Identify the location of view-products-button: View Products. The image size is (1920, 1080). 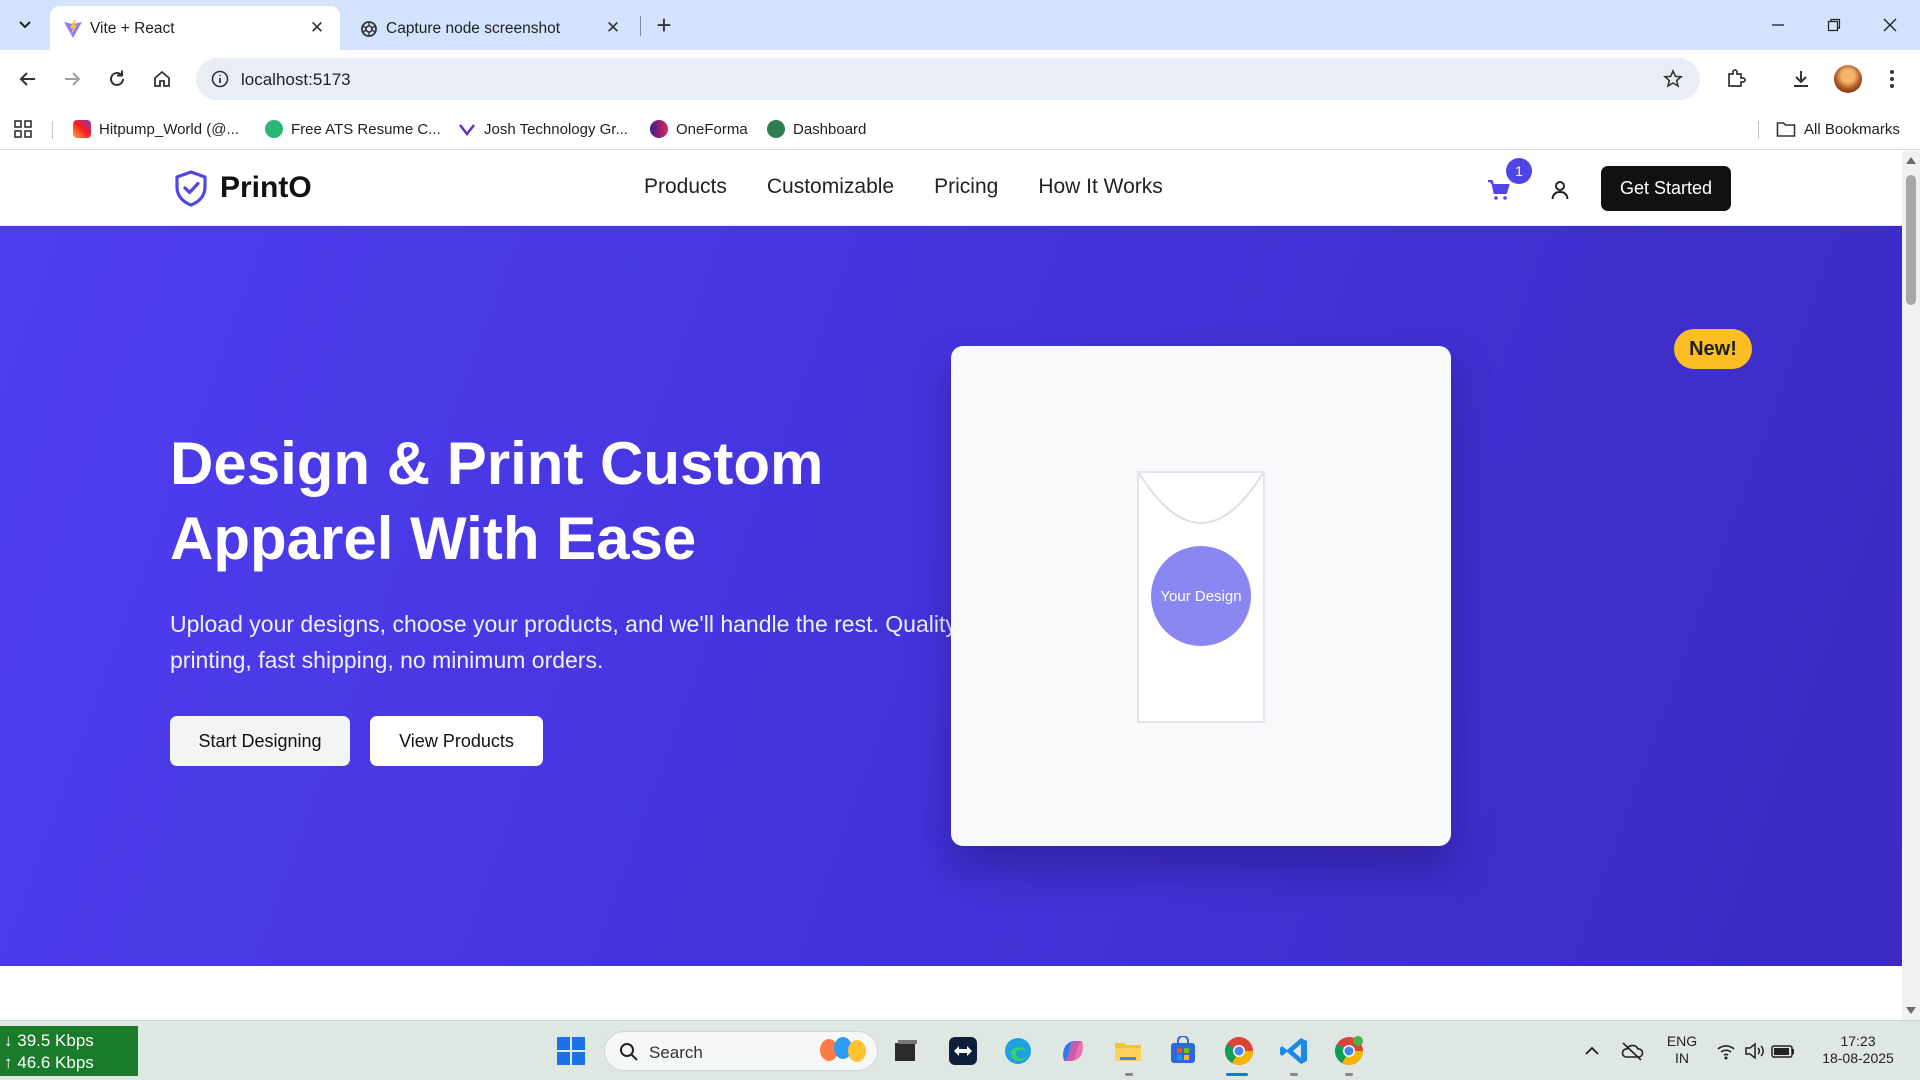
(456, 741).